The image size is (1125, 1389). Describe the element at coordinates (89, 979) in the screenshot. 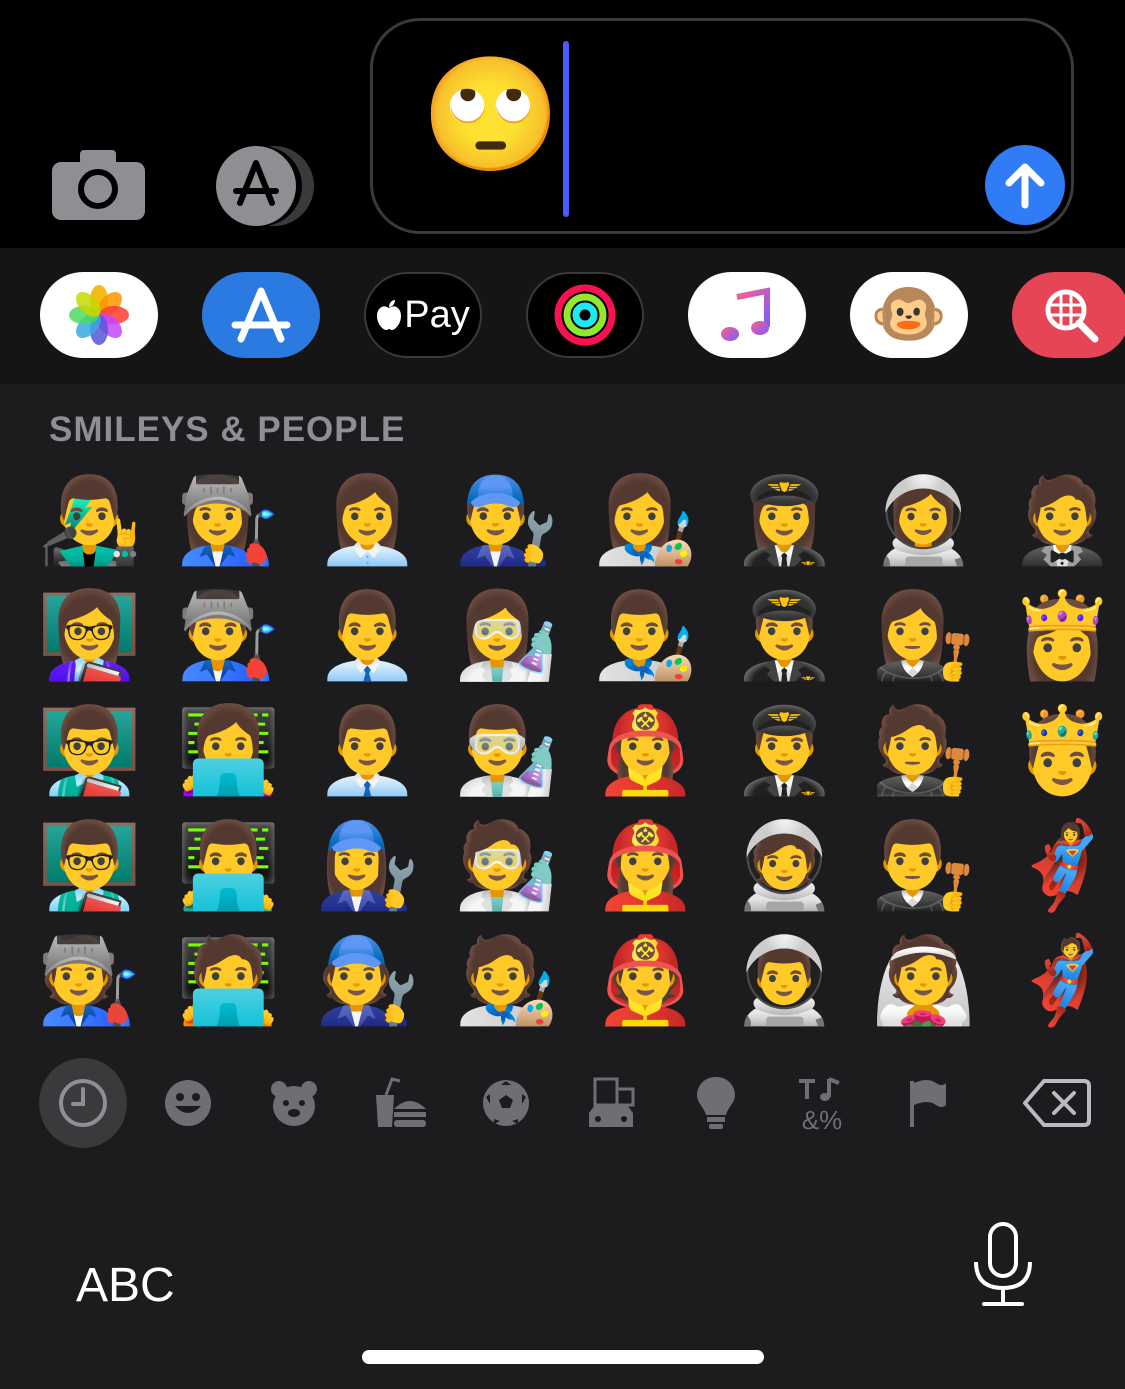

I see `emoji-key: 🧑‍🏭` at that location.